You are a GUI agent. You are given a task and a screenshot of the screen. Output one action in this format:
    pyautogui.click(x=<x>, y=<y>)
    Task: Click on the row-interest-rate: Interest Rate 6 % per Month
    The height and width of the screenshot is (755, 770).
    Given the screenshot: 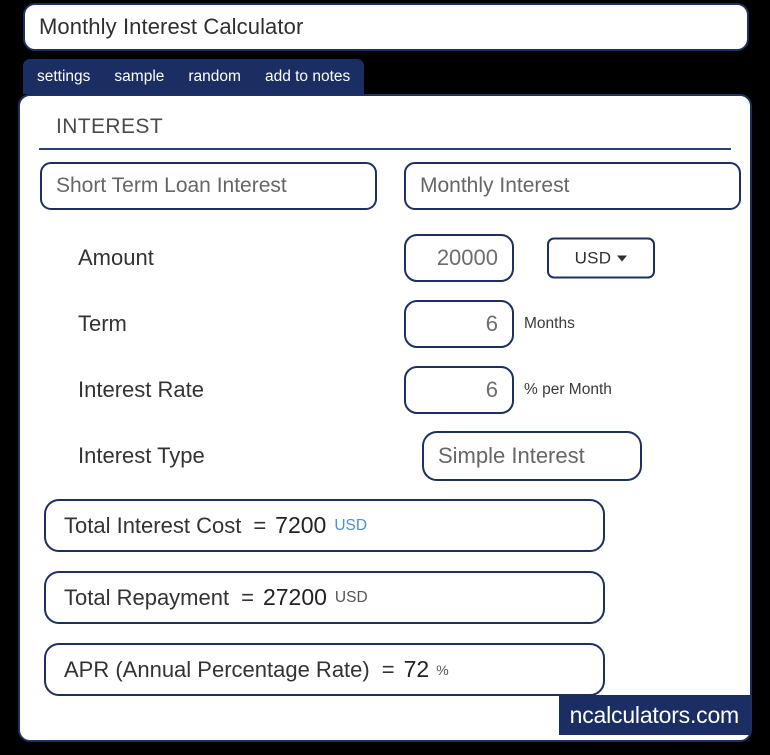 What is the action you would take?
    pyautogui.click(x=385, y=390)
    